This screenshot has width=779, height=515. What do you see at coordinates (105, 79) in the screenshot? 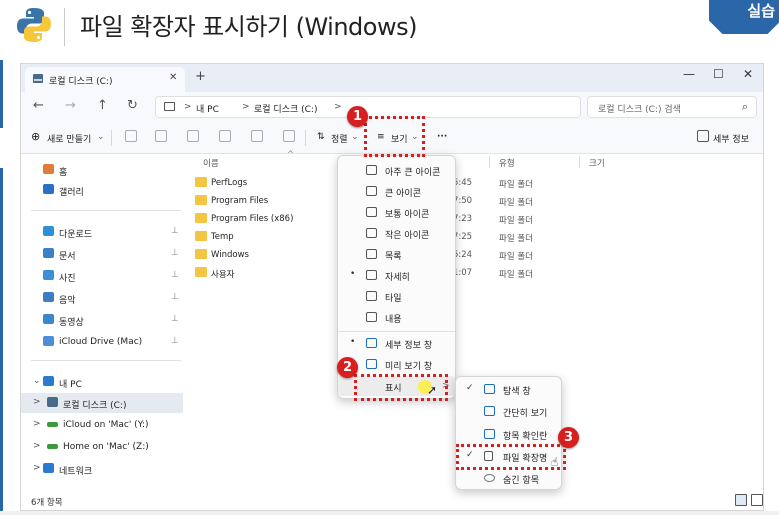
I see `tab-local-disk: 로컬 디스크 (C:) ✕` at bounding box center [105, 79].